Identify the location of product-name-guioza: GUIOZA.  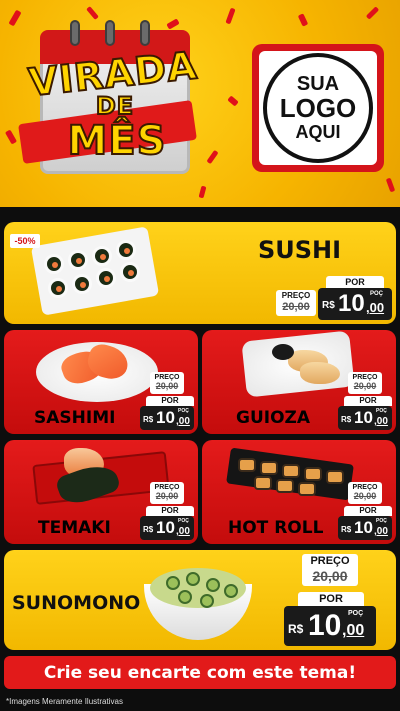
(273, 418).